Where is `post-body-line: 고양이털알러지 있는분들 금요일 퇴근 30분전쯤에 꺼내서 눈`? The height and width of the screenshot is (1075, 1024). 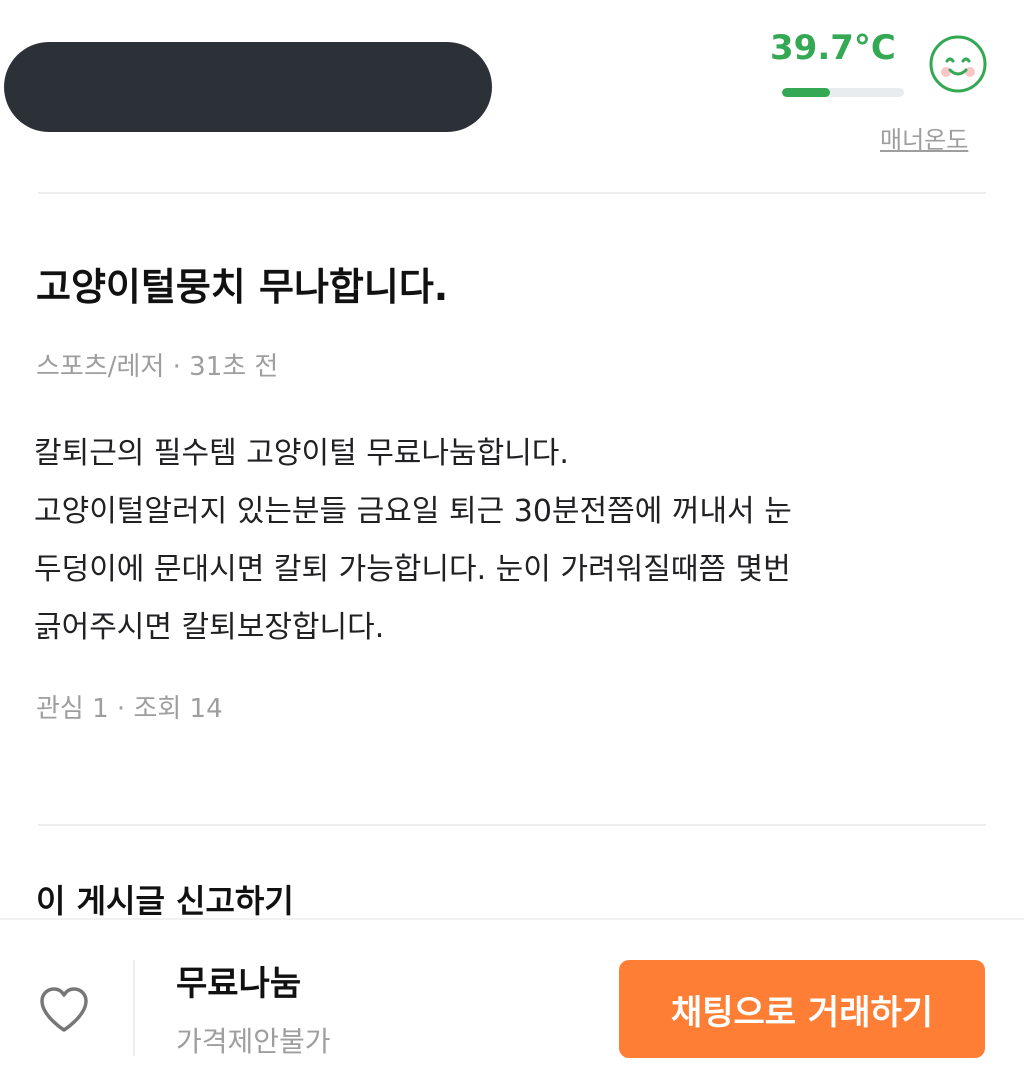
post-body-line: 고양이털알러지 있는분들 금요일 퇴근 30분전쯤에 꺼내서 눈 is located at coordinates (413, 511).